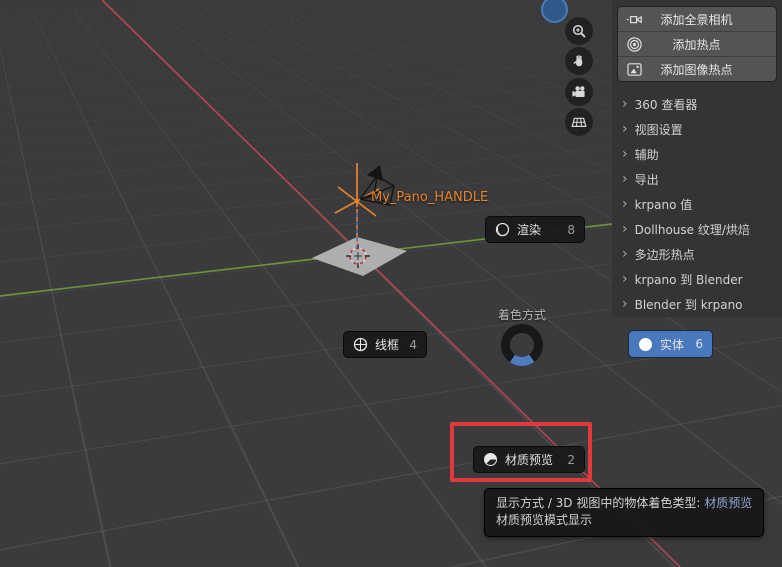  I want to click on tooltip: 显示方式 / 3D 视图中的物体着色类型: 材质预览 材质预览模式显示, so click(624, 512).